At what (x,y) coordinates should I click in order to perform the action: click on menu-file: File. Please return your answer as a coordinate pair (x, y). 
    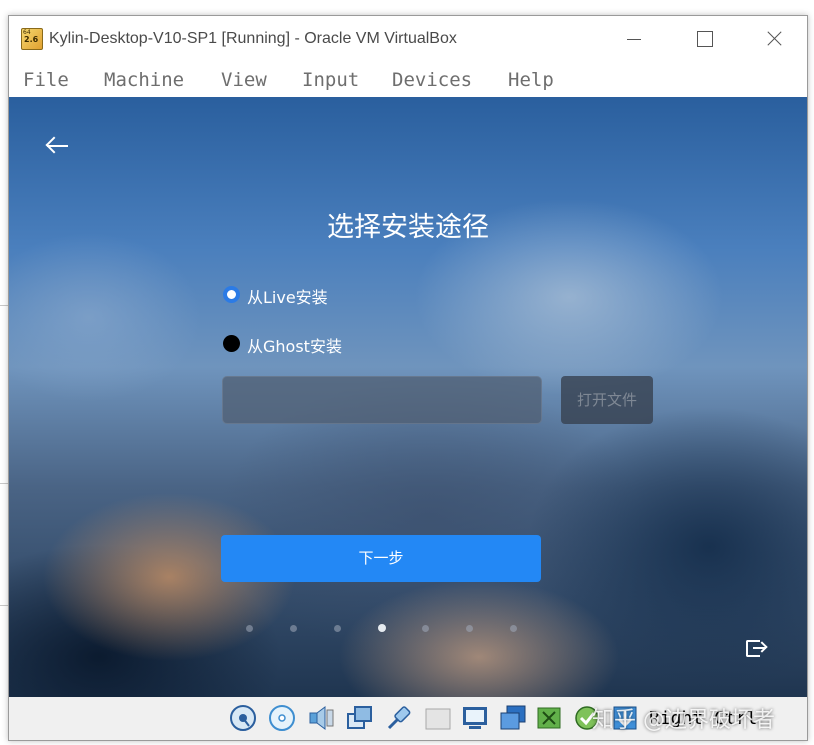
    Looking at the image, I should click on (46, 80).